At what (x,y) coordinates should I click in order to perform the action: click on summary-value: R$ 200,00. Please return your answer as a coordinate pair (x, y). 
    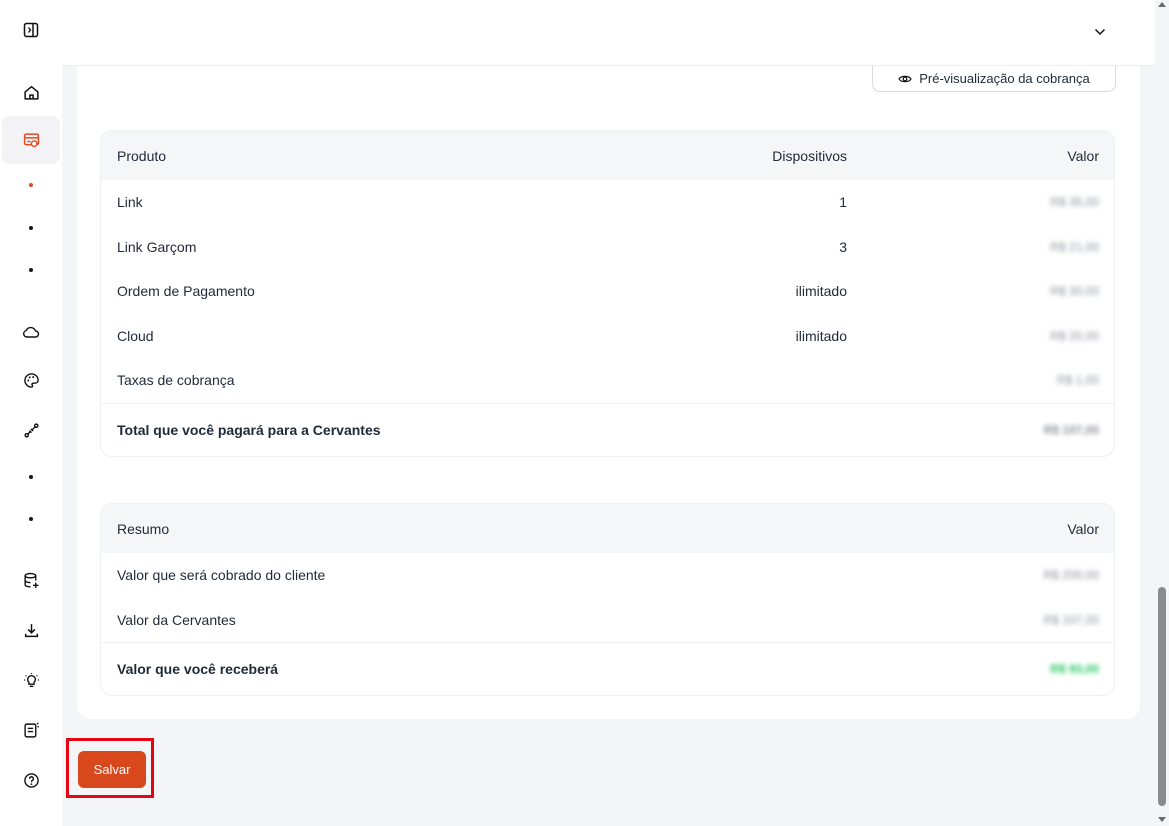
    Looking at the image, I should click on (1071, 575).